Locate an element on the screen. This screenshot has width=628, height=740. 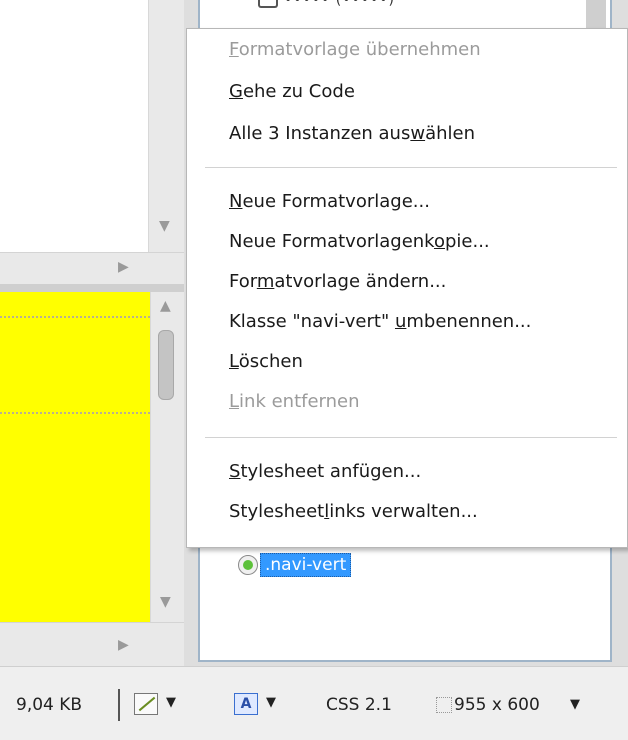
css-version: CSS 2.1 is located at coordinates (359, 705).